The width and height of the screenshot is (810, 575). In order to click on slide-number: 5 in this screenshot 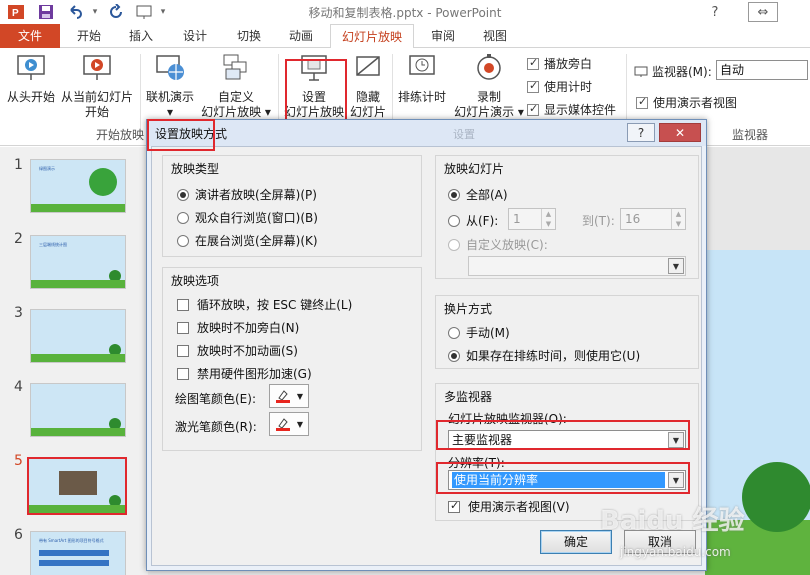, I will do `click(18, 461)`.